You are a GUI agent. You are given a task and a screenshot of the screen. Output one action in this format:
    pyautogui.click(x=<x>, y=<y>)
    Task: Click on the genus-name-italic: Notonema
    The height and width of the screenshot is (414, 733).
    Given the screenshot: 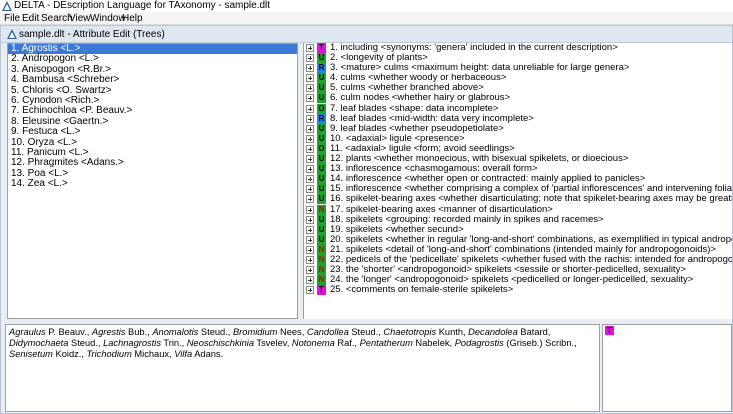 What is the action you would take?
    pyautogui.click(x=313, y=343)
    